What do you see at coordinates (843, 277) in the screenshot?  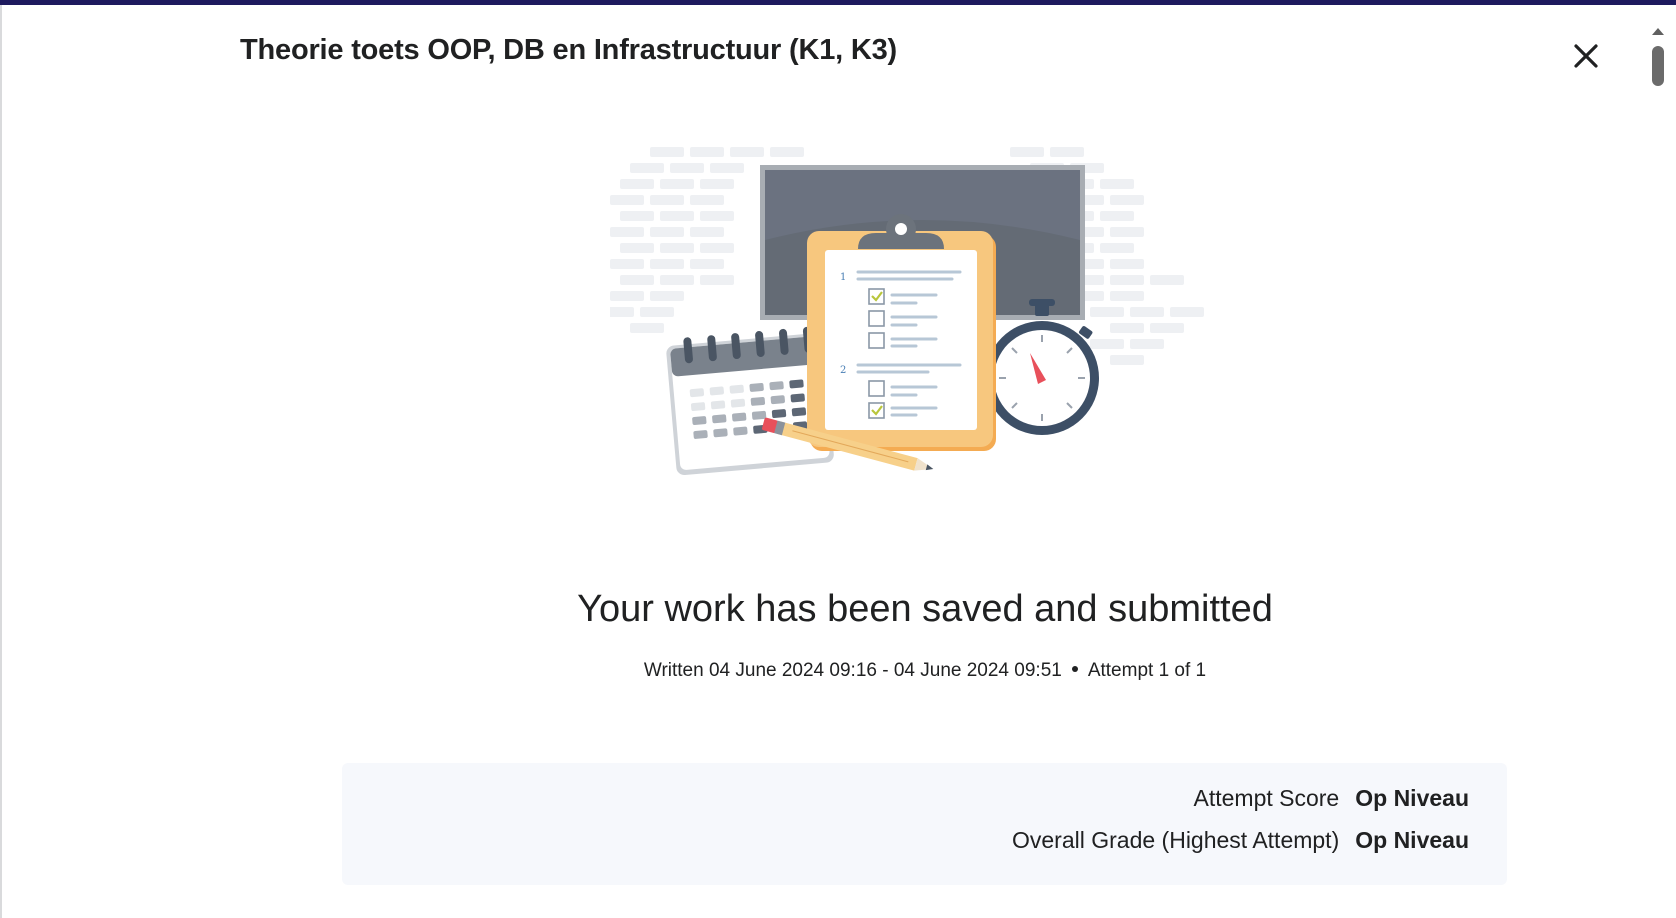 I see `question-number-1: 1` at bounding box center [843, 277].